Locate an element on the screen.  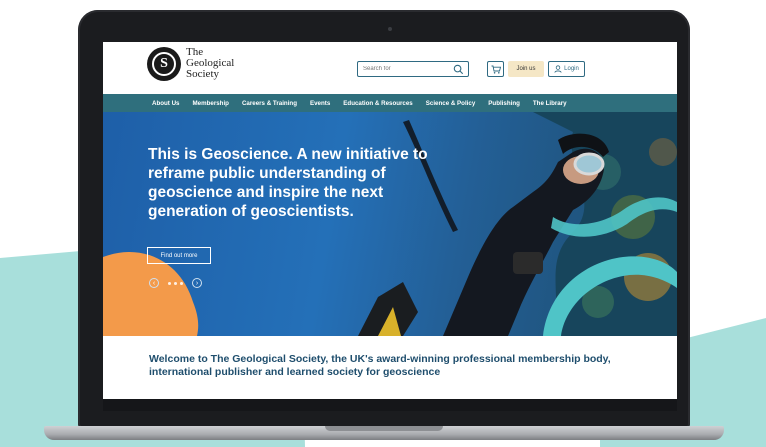
screen-bezel-bottom is located at coordinates (390, 405).